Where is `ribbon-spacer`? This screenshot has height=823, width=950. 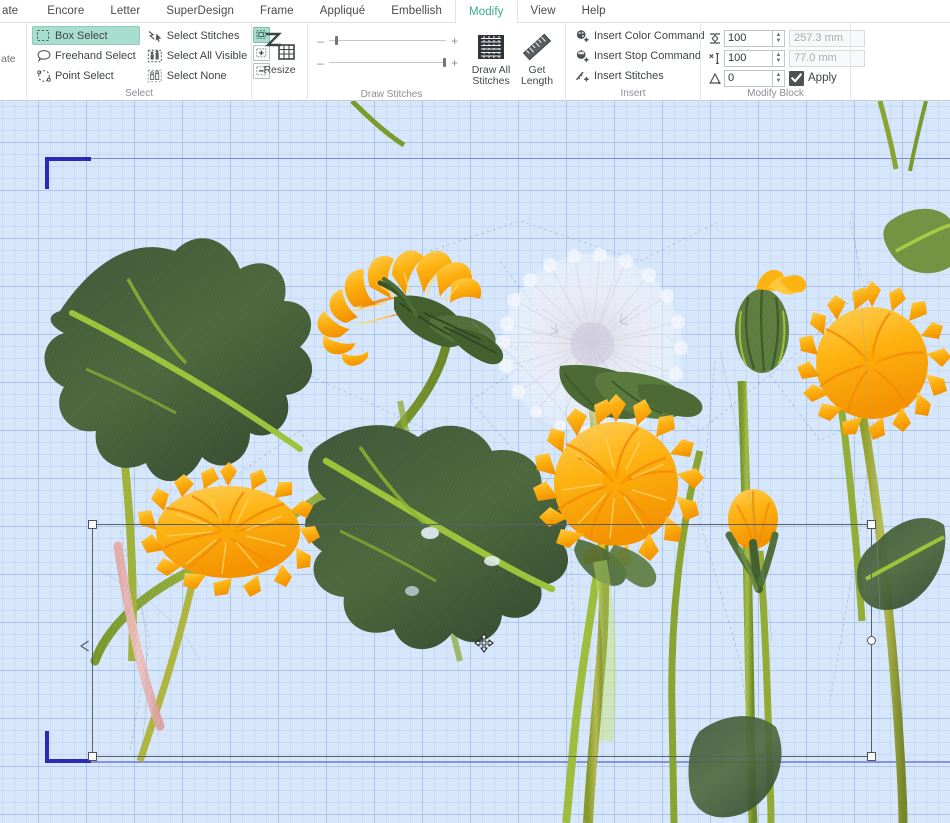
ribbon-spacer is located at coordinates (900, 62).